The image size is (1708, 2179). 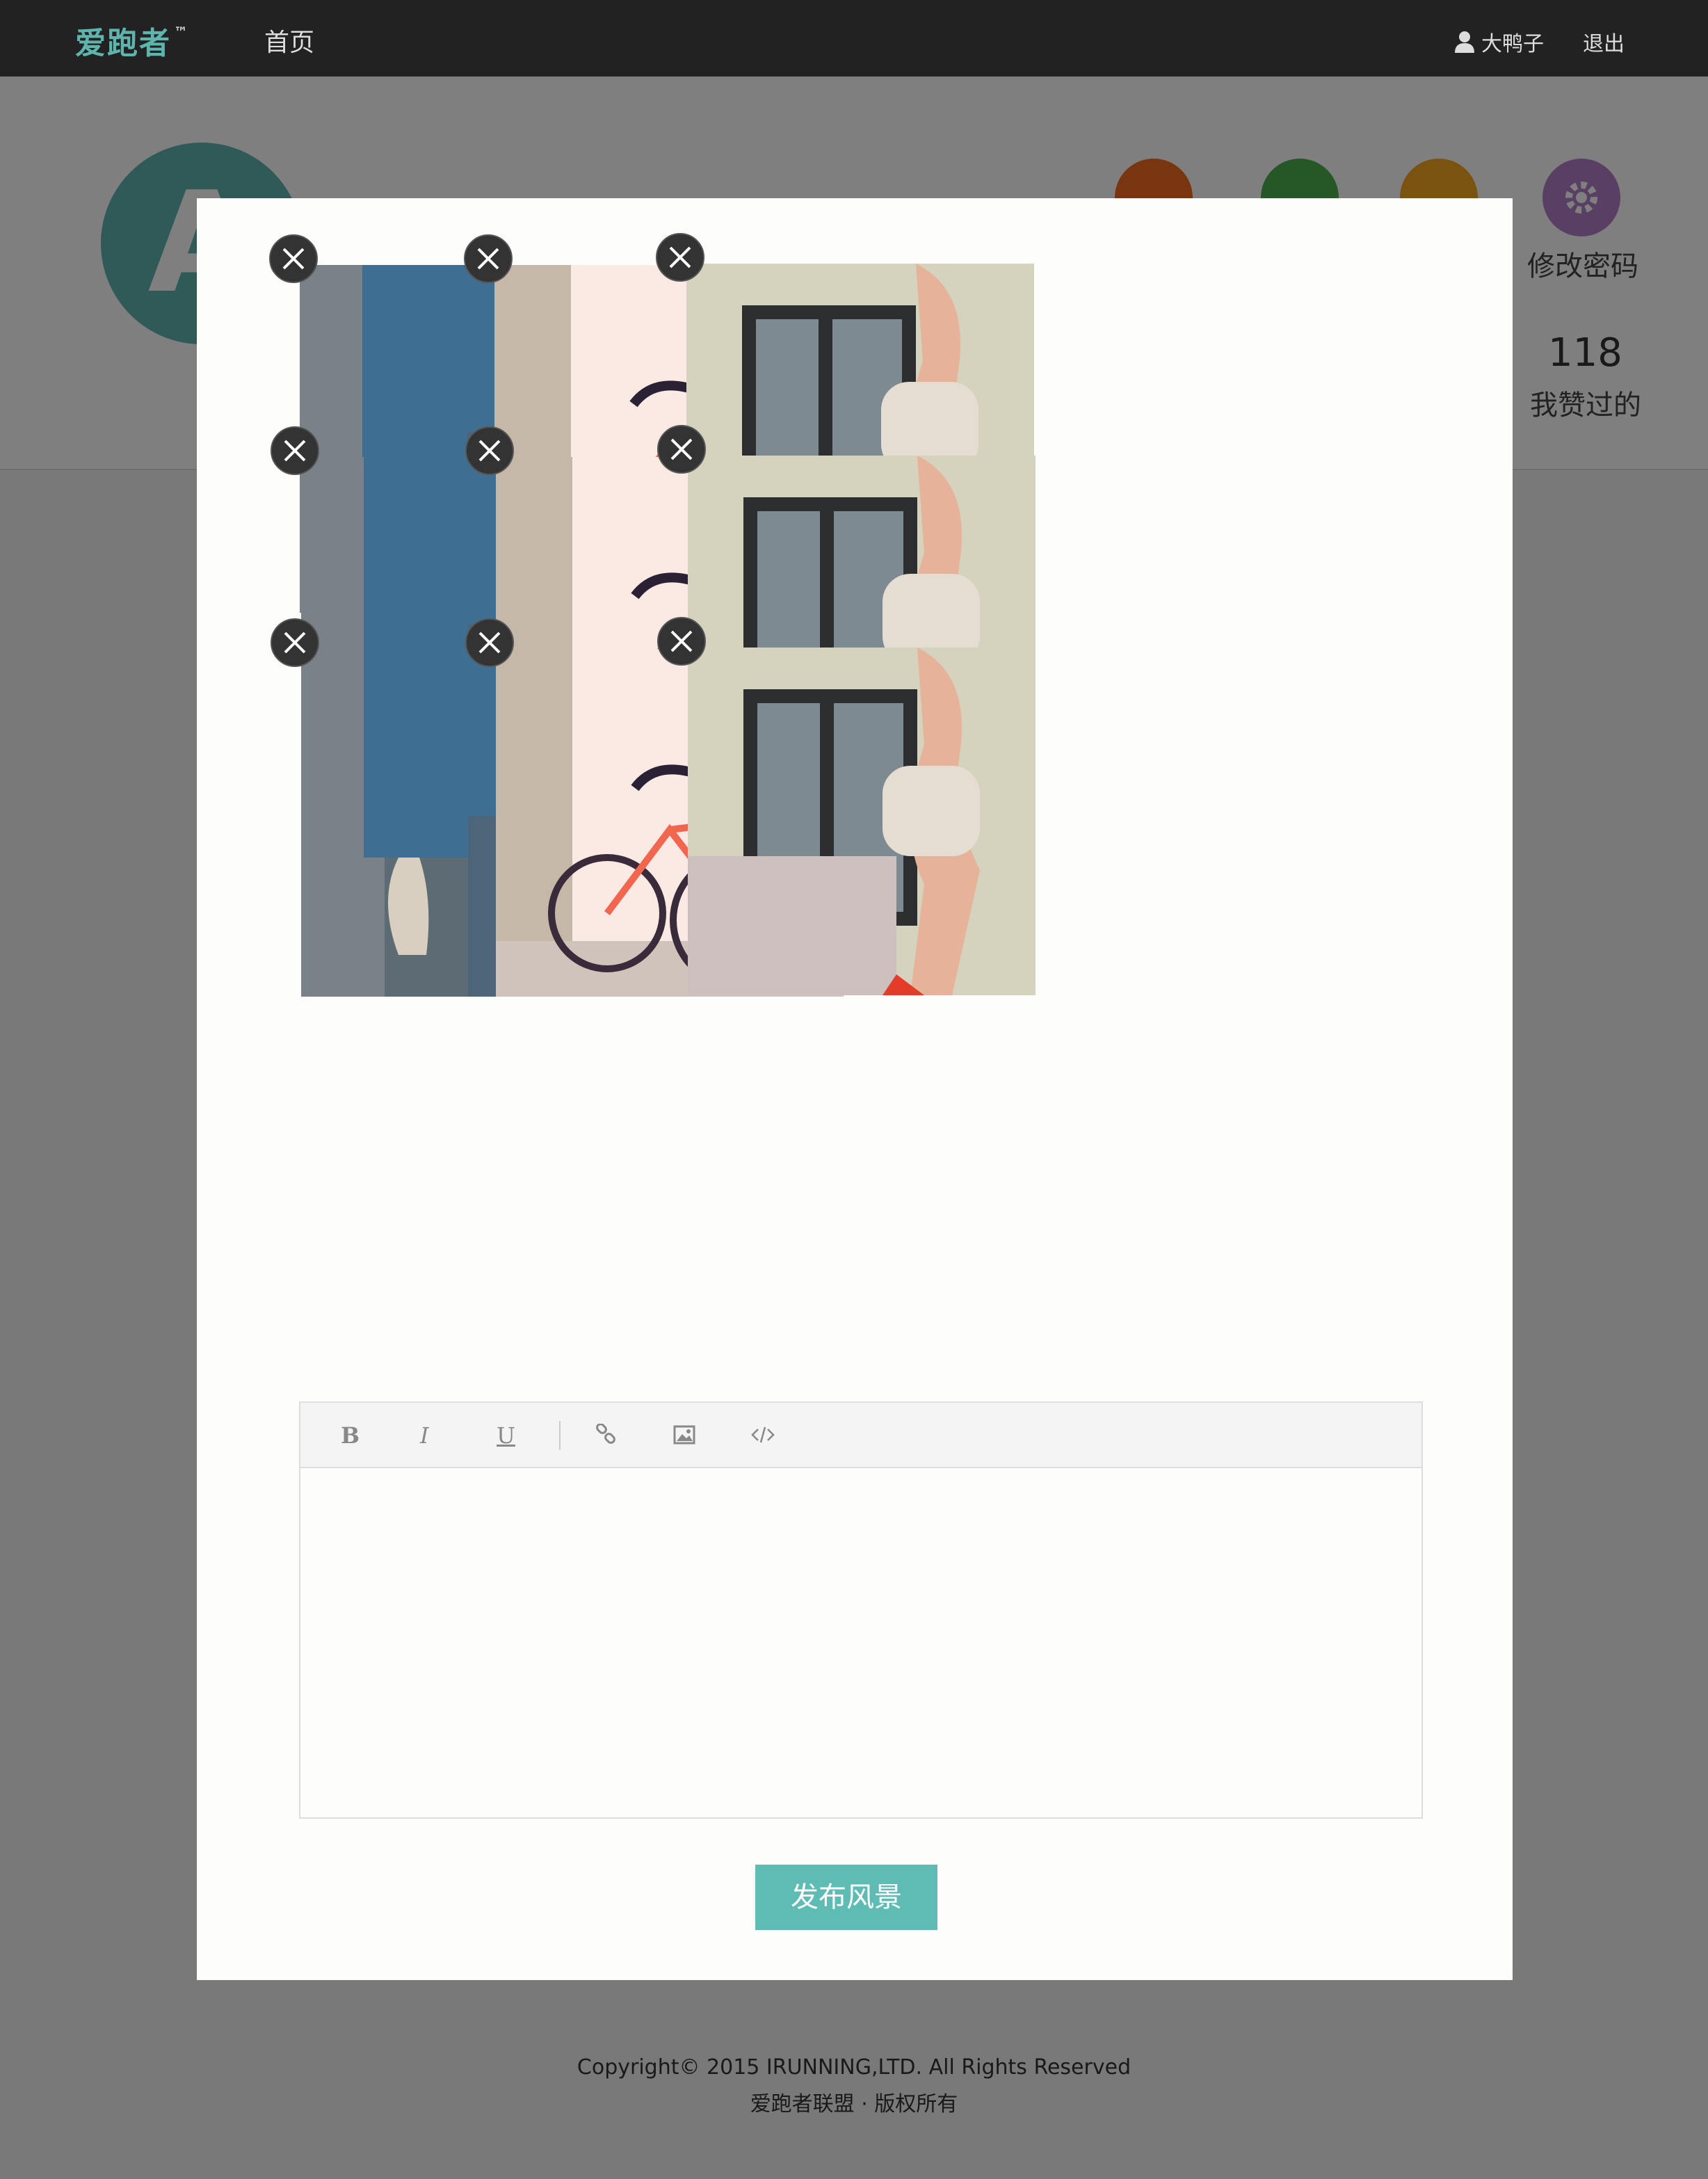 What do you see at coordinates (506, 1435) in the screenshot?
I see `underline-button: U` at bounding box center [506, 1435].